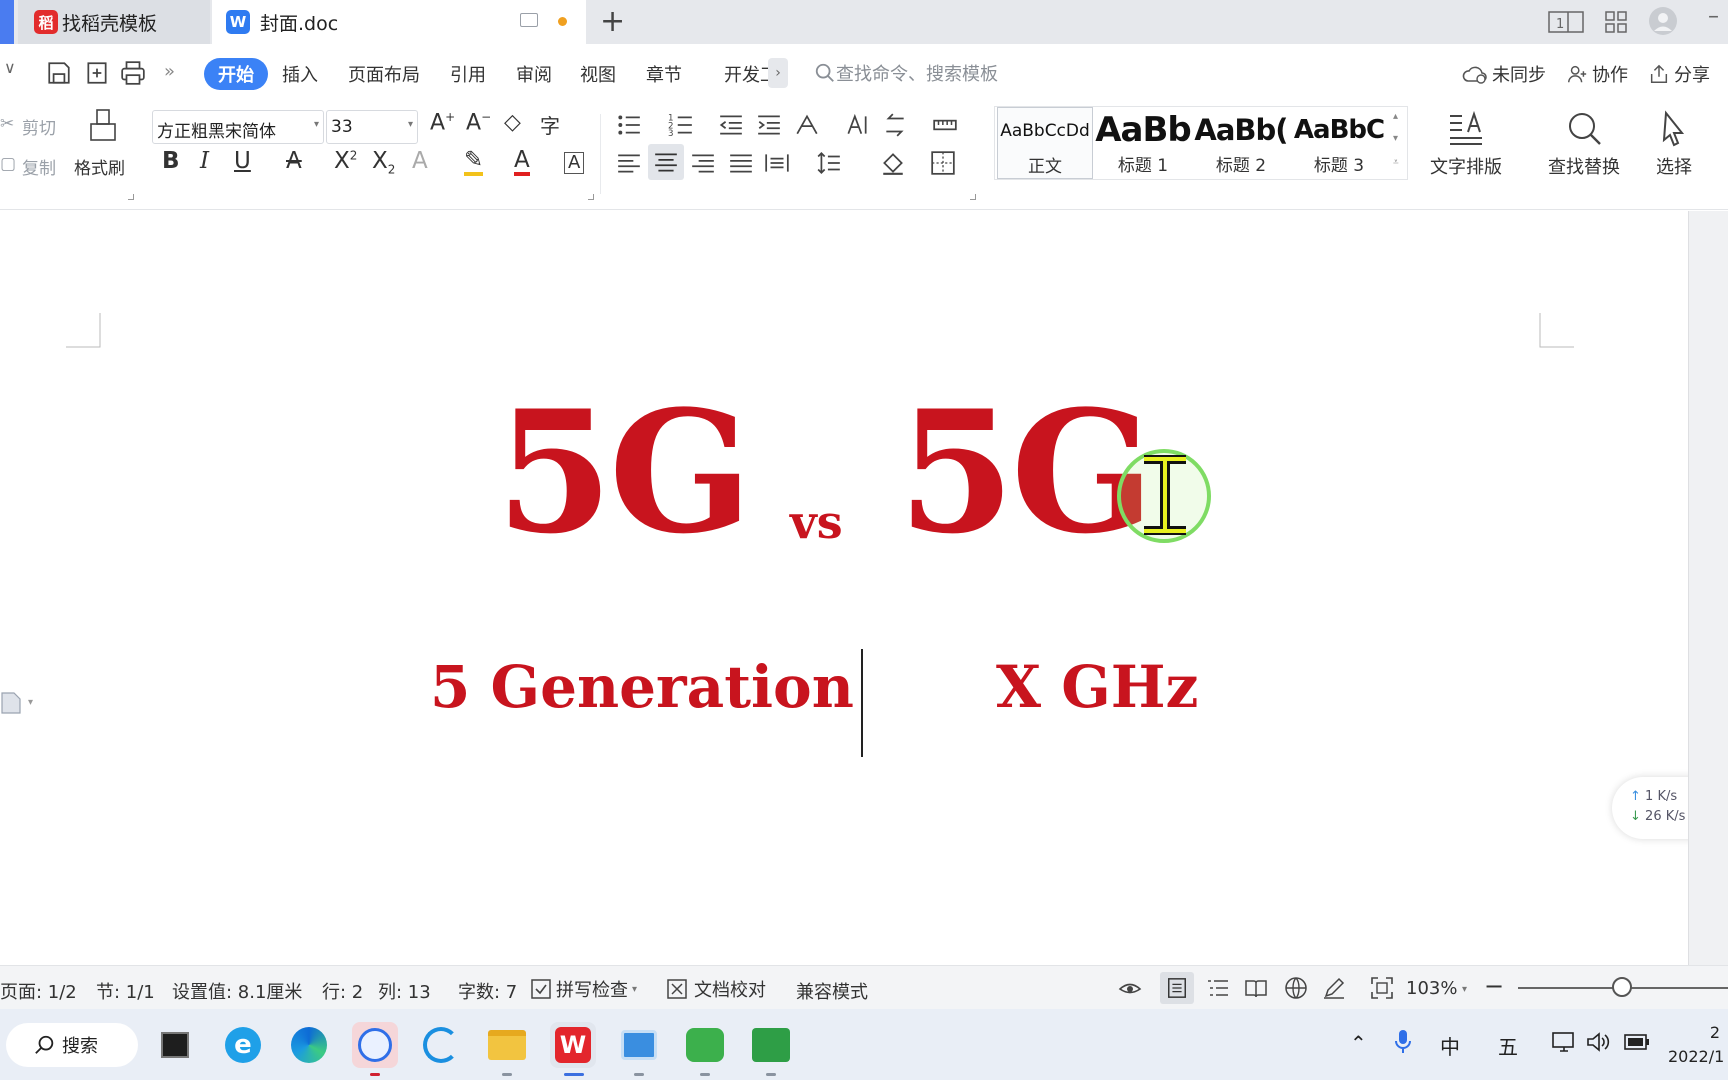  I want to click on taskbar-search-button: 搜索, so click(72, 1045).